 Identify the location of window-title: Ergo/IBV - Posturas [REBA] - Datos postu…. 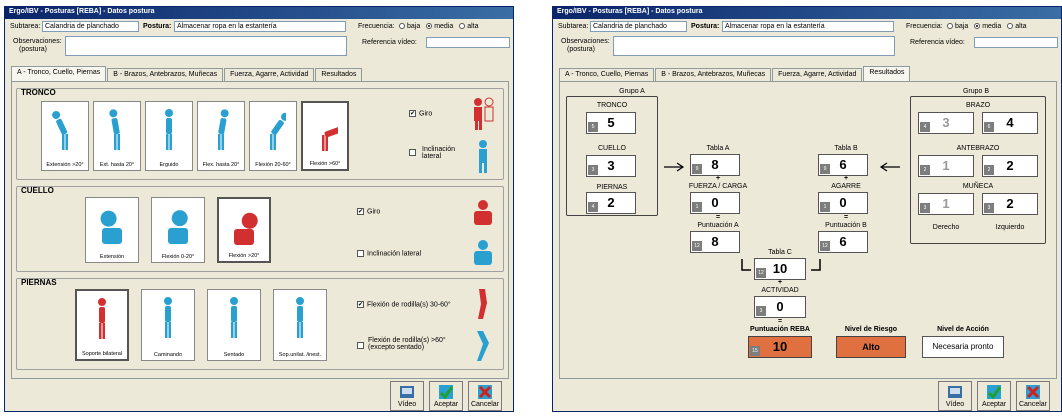
(259, 13).